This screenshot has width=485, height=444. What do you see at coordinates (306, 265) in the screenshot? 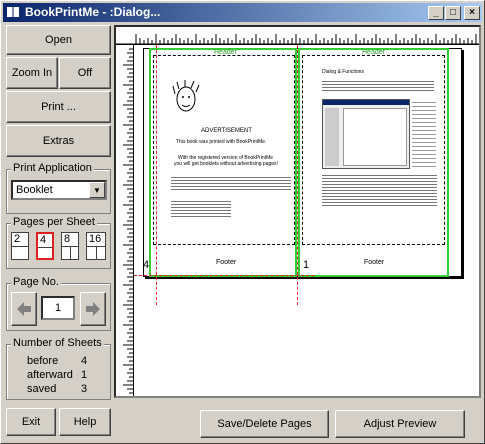
I see `right-page-number: 1` at bounding box center [306, 265].